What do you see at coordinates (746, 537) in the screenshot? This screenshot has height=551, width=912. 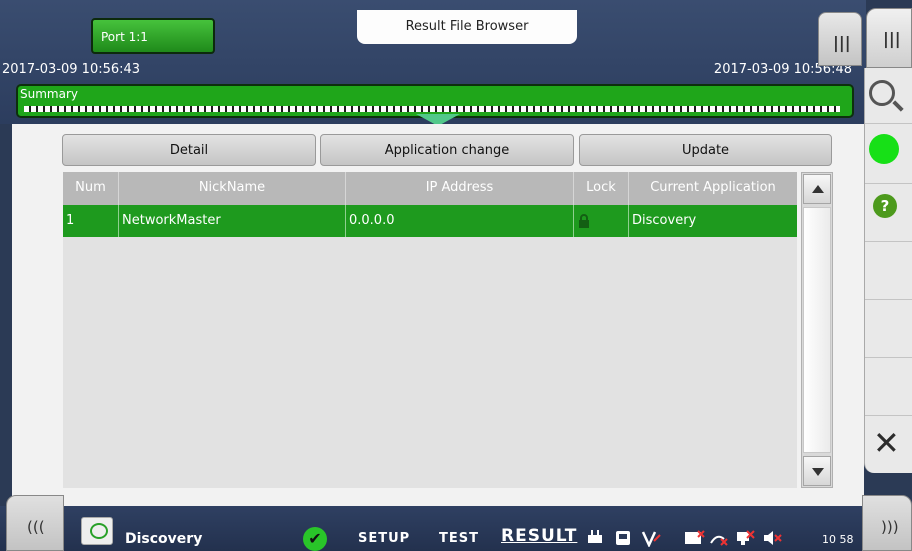 I see `network-alarm-icon` at bounding box center [746, 537].